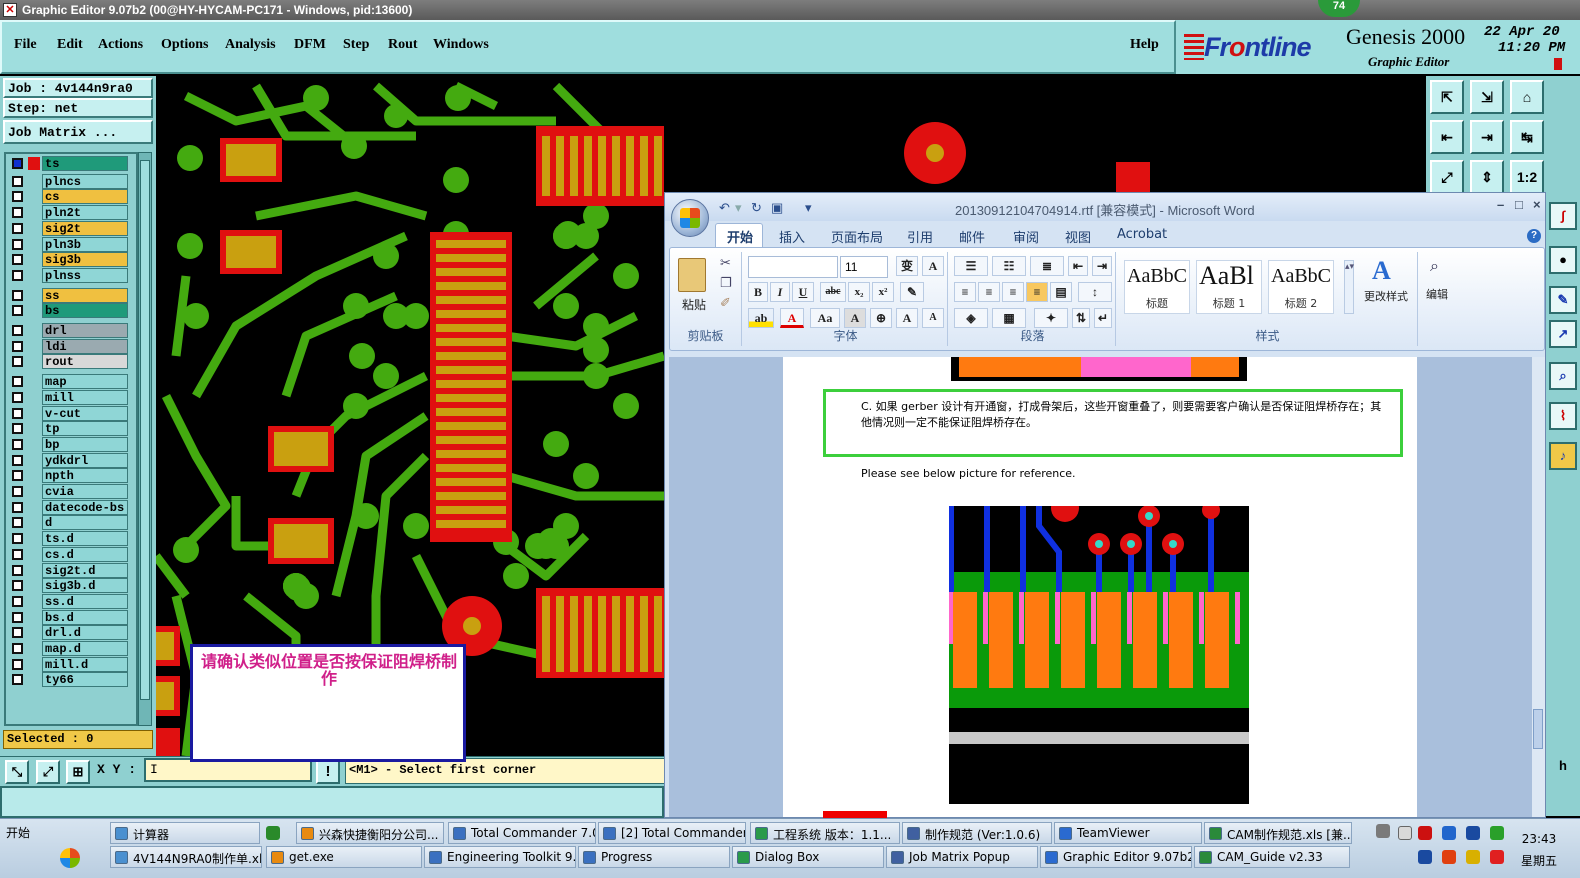 Image resolution: width=1580 pixels, height=878 pixels. What do you see at coordinates (1272, 857) in the screenshot?
I see `taskbar-item: CAM_Guide v2.33` at bounding box center [1272, 857].